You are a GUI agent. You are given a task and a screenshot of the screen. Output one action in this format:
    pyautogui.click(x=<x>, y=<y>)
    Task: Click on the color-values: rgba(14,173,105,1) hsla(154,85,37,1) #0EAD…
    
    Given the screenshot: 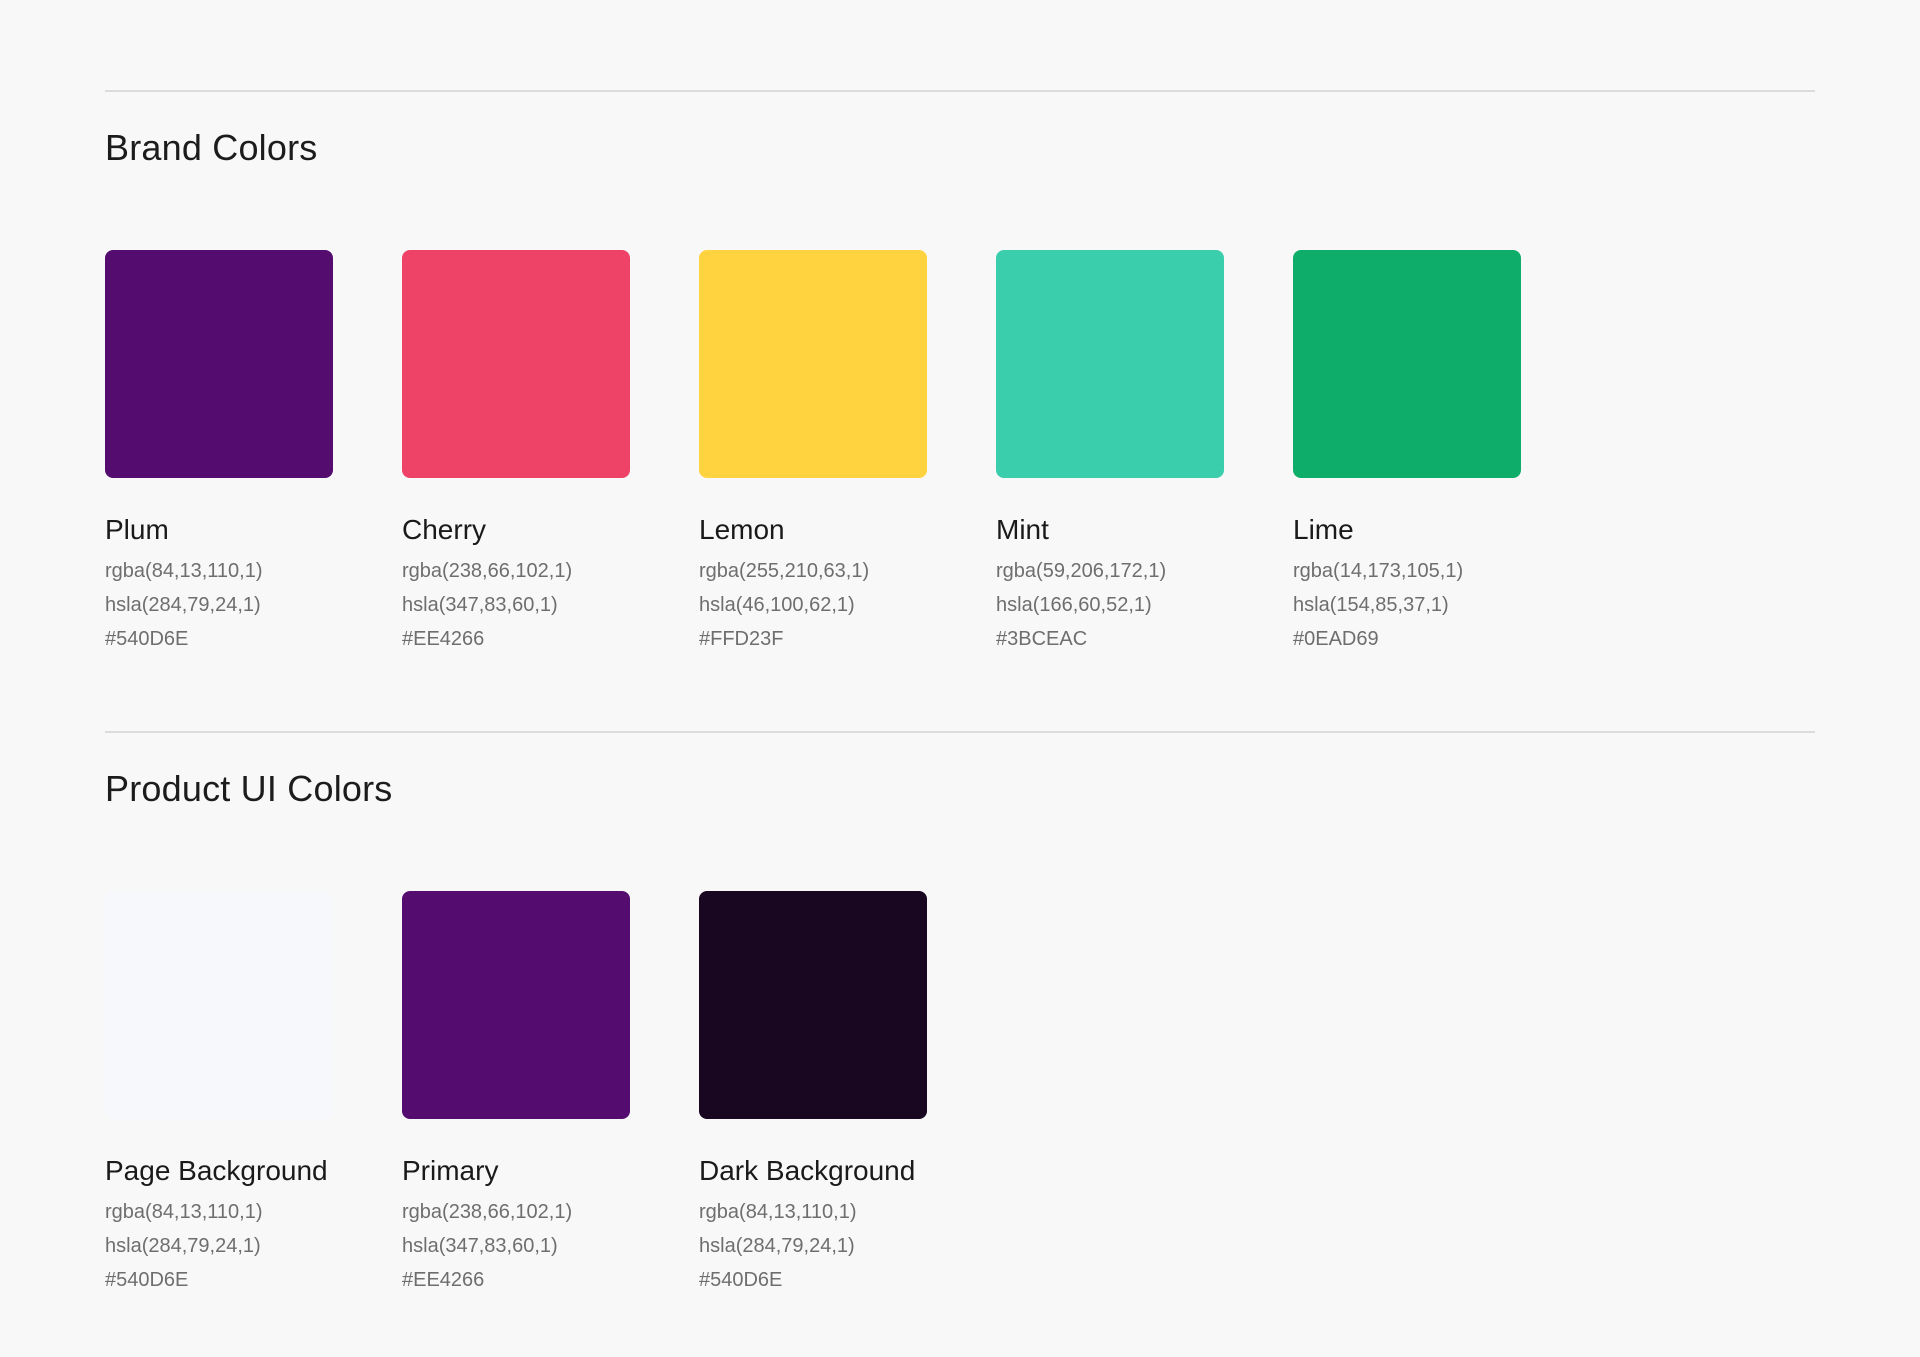 What is the action you would take?
    pyautogui.click(x=1407, y=605)
    